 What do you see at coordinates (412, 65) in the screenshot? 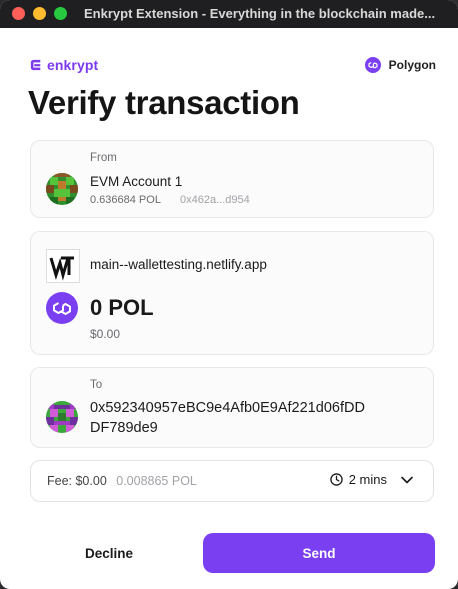
I see `network-label: Polygon` at bounding box center [412, 65].